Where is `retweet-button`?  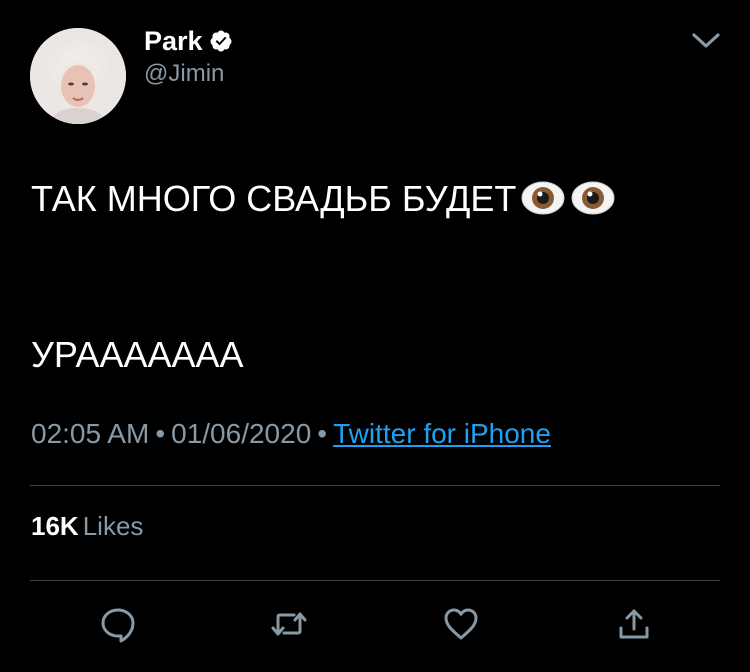
retweet-button is located at coordinates (289, 624).